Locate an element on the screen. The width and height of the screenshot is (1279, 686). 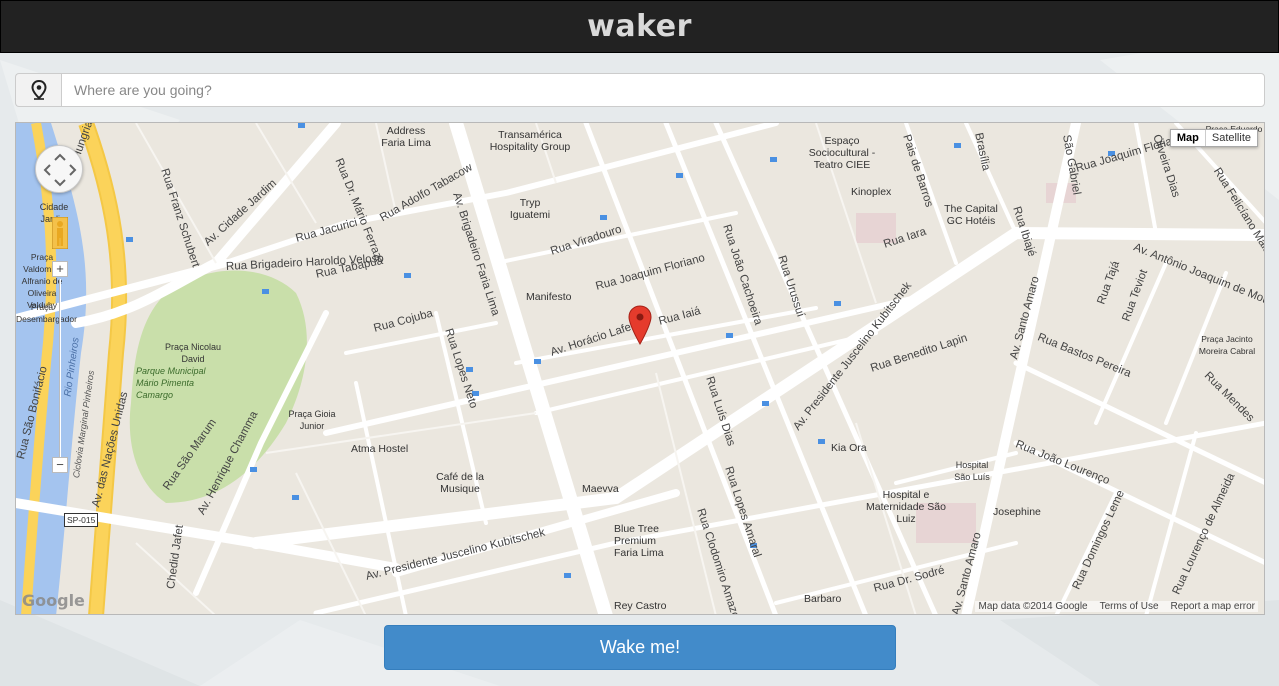
terms-of-use-link: Terms of Use is located at coordinates (1129, 606).